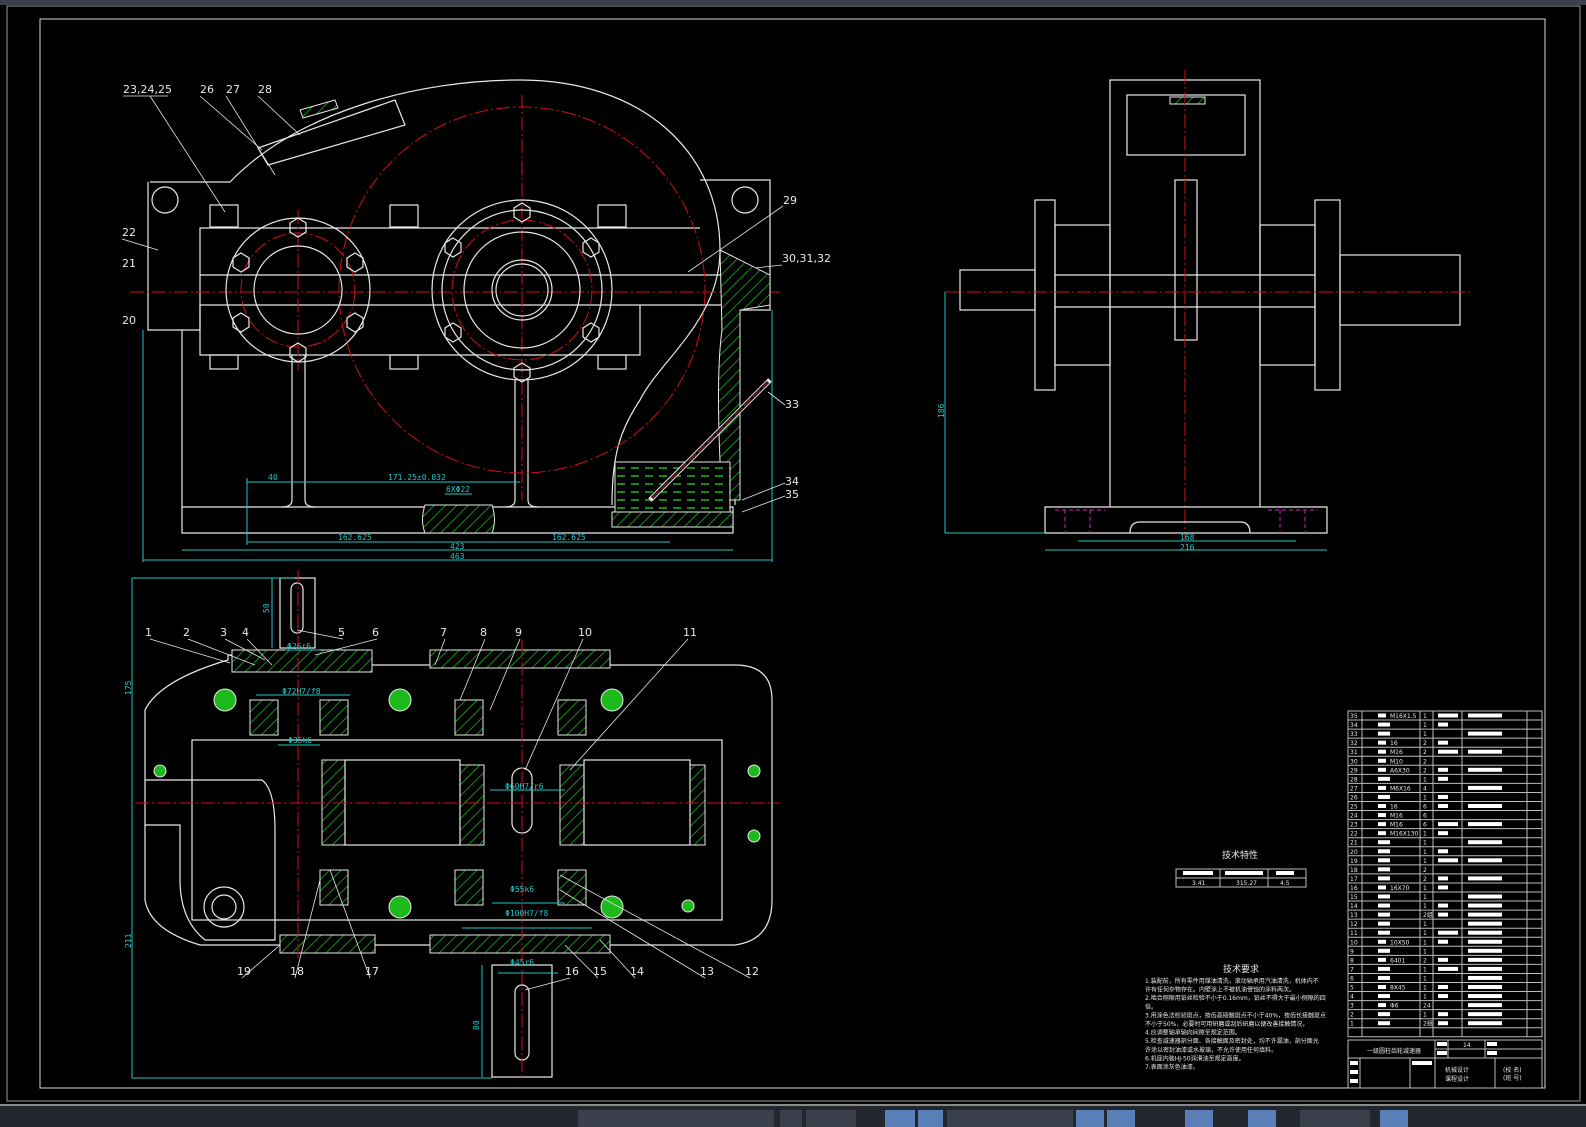 This screenshot has width=1586, height=1127. I want to click on balloon-17: 17, so click(372, 971).